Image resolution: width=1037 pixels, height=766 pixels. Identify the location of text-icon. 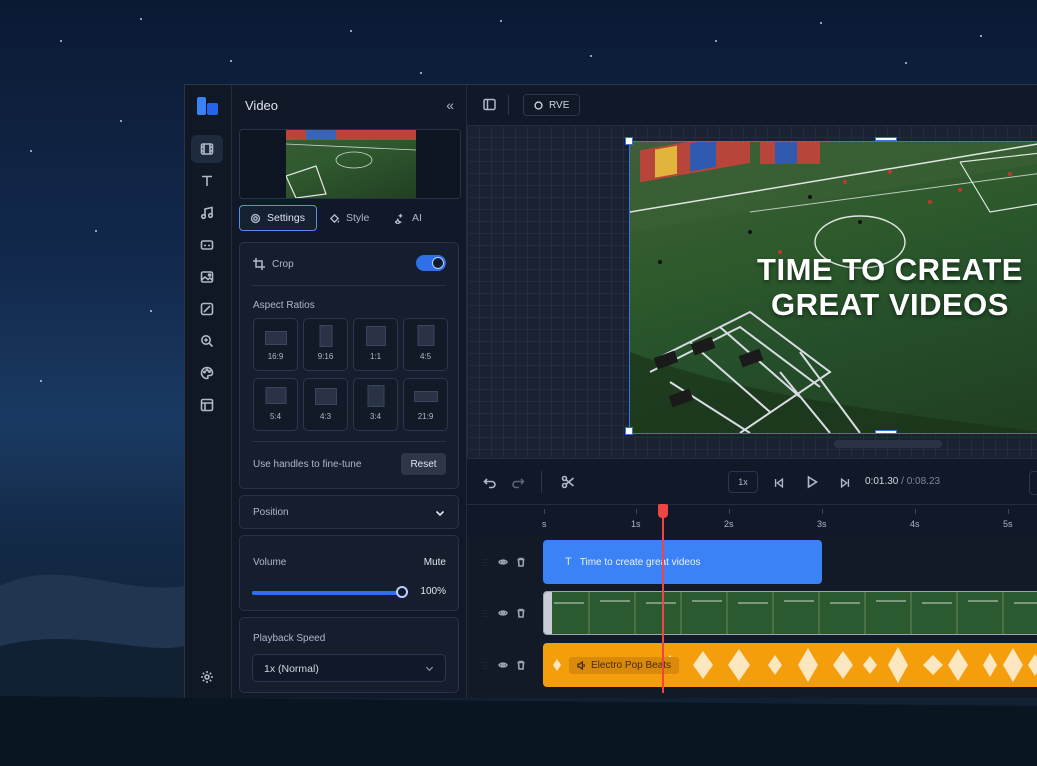
(207, 180).